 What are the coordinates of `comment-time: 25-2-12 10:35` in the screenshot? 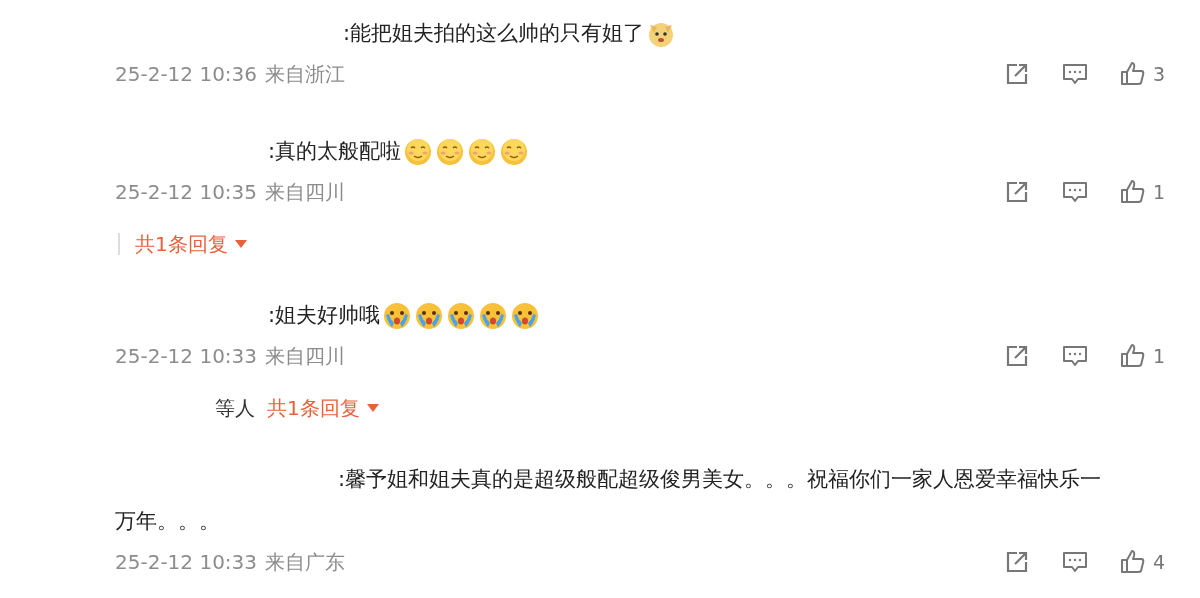 It's located at (186, 192).